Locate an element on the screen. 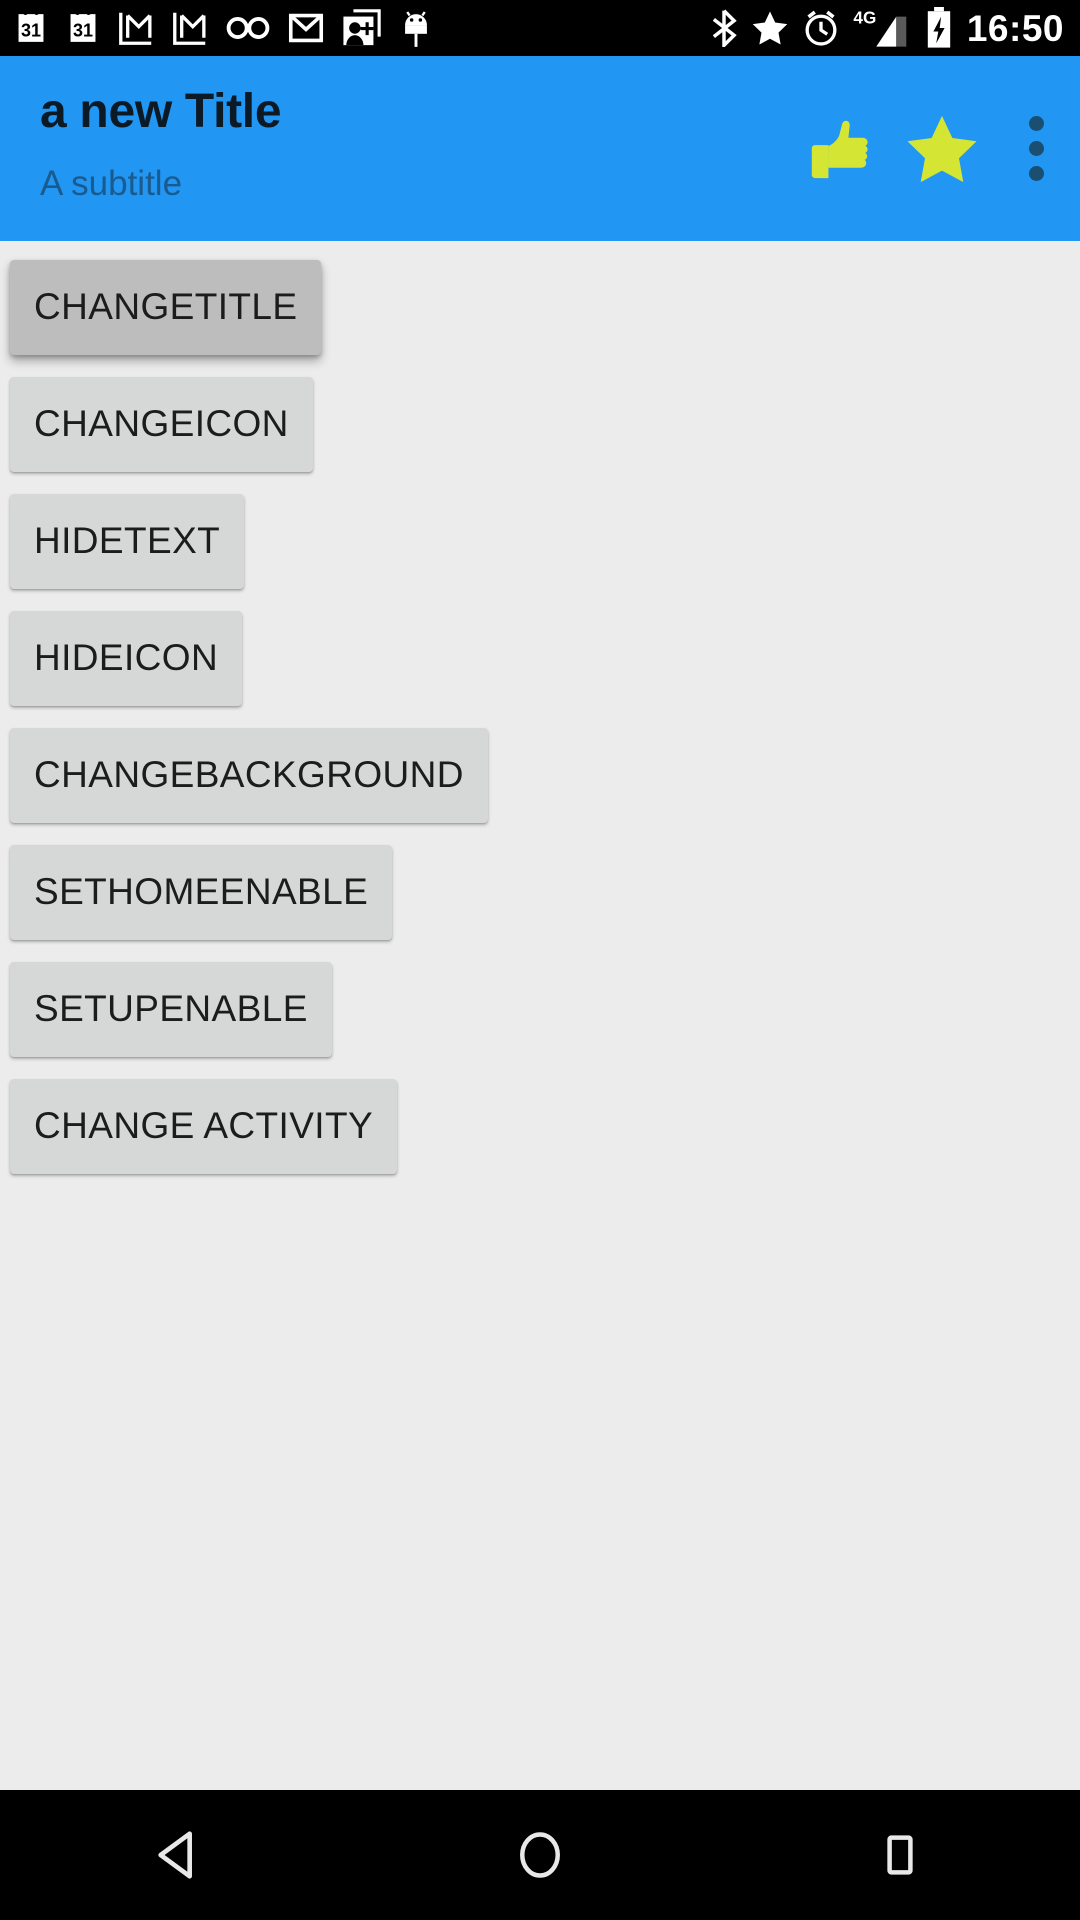 This screenshot has height=1920, width=1080. change-activity-button: CHANGE ACTIVITY is located at coordinates (204, 1126).